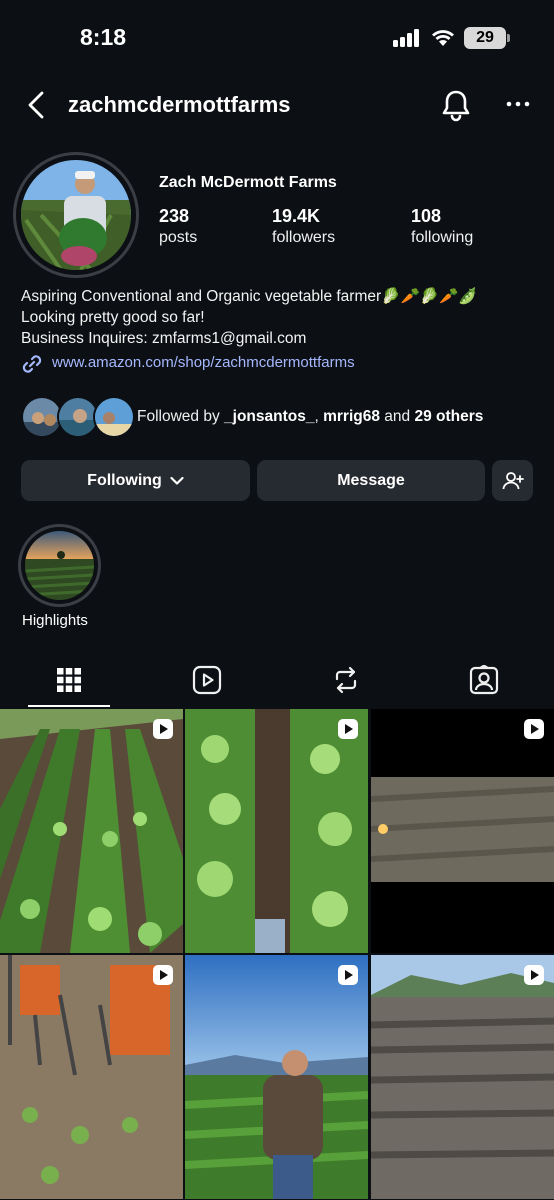  What do you see at coordinates (408, 38) in the screenshot?
I see `cellular-signal-icon` at bounding box center [408, 38].